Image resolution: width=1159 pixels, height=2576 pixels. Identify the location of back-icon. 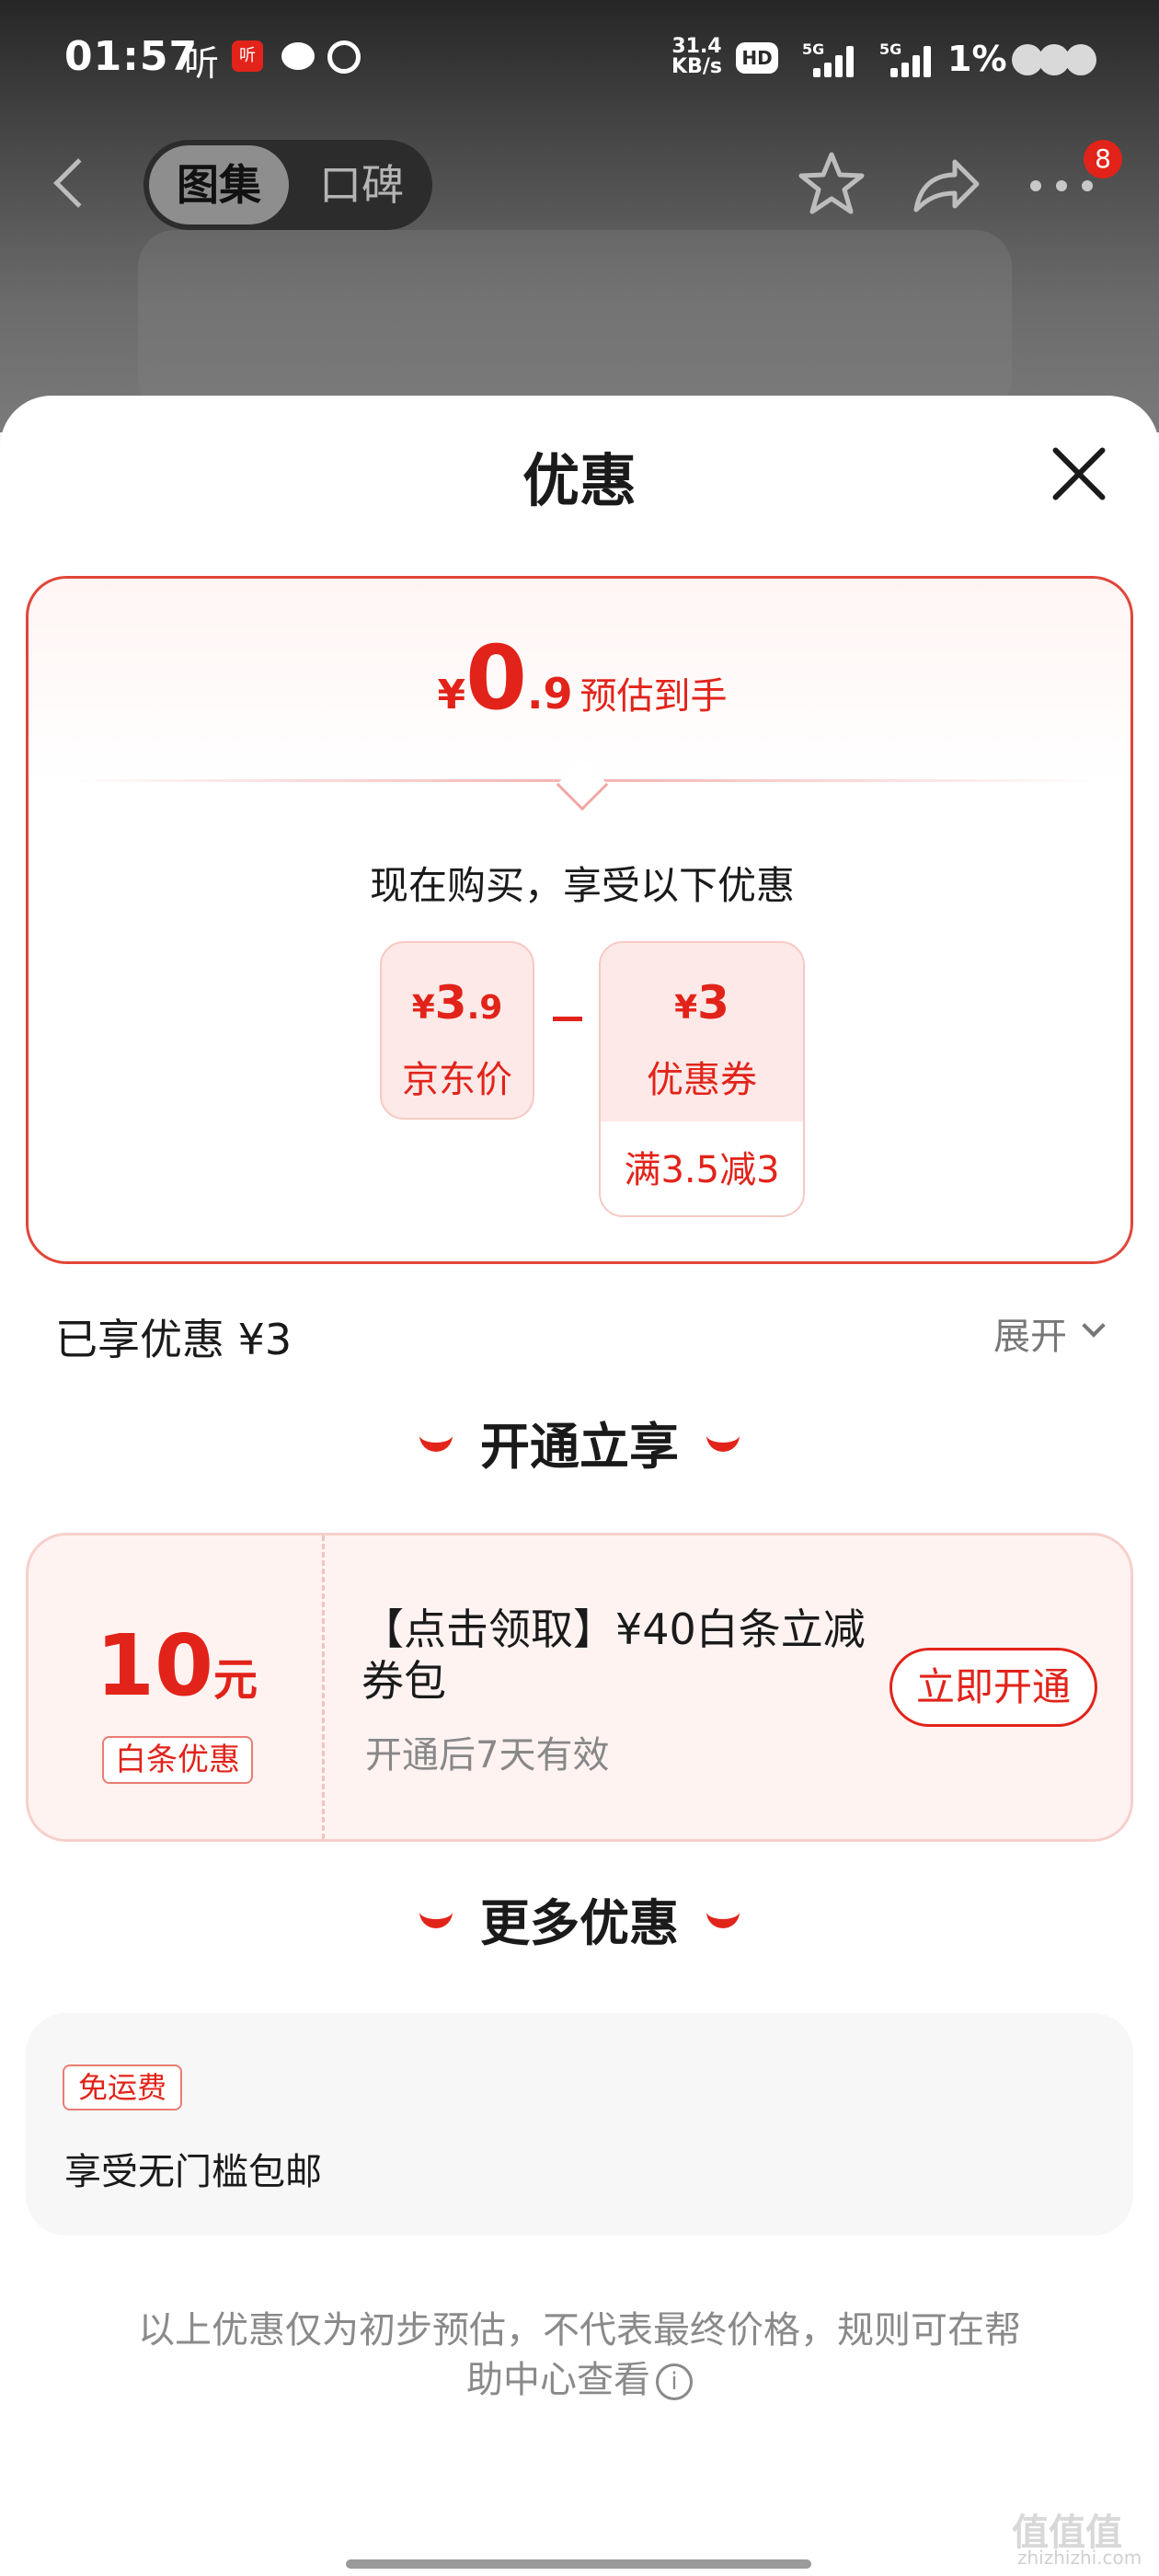
(78, 183).